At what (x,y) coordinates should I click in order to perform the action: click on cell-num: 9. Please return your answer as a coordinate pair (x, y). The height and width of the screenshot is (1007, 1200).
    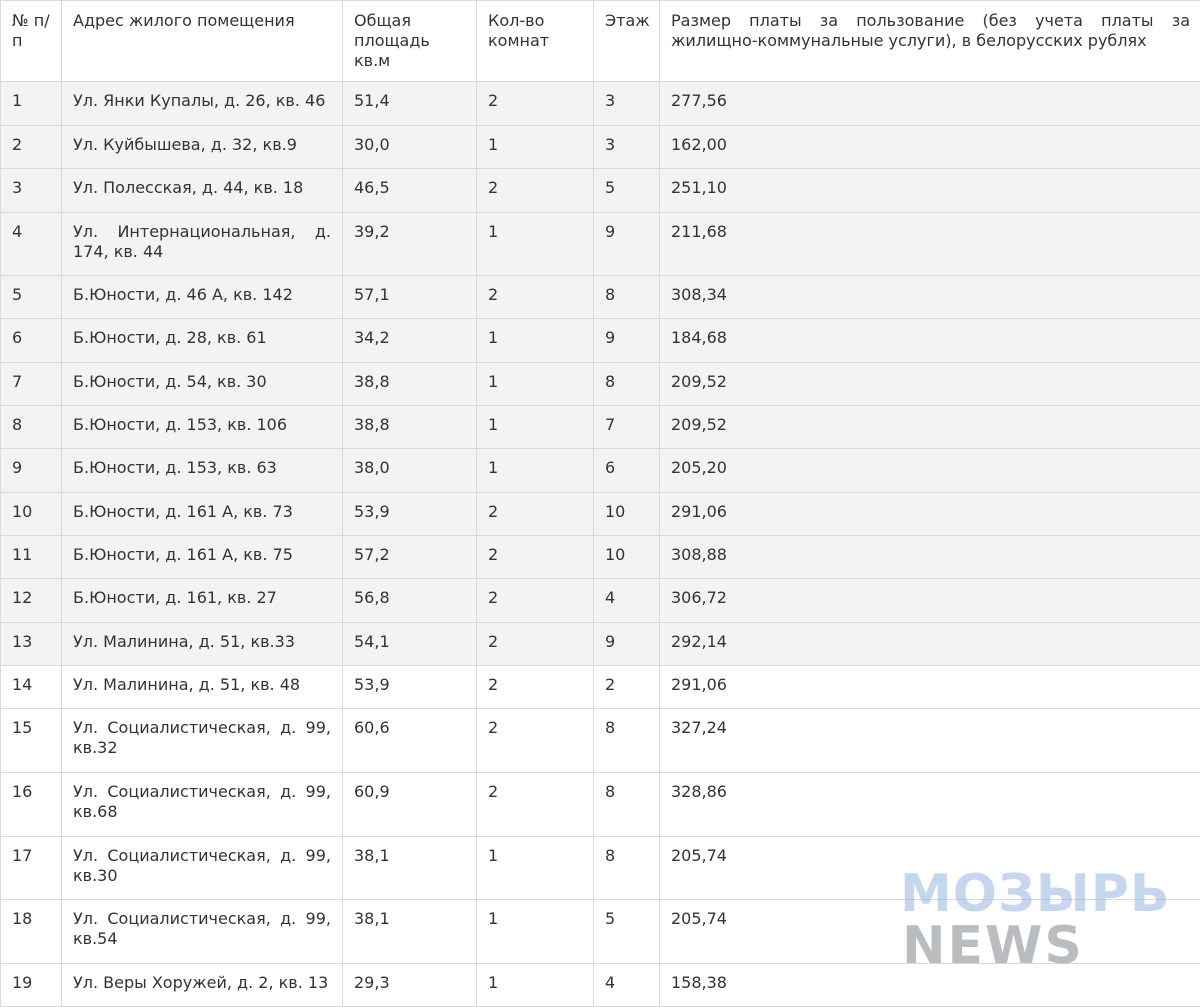
    Looking at the image, I should click on (31, 471).